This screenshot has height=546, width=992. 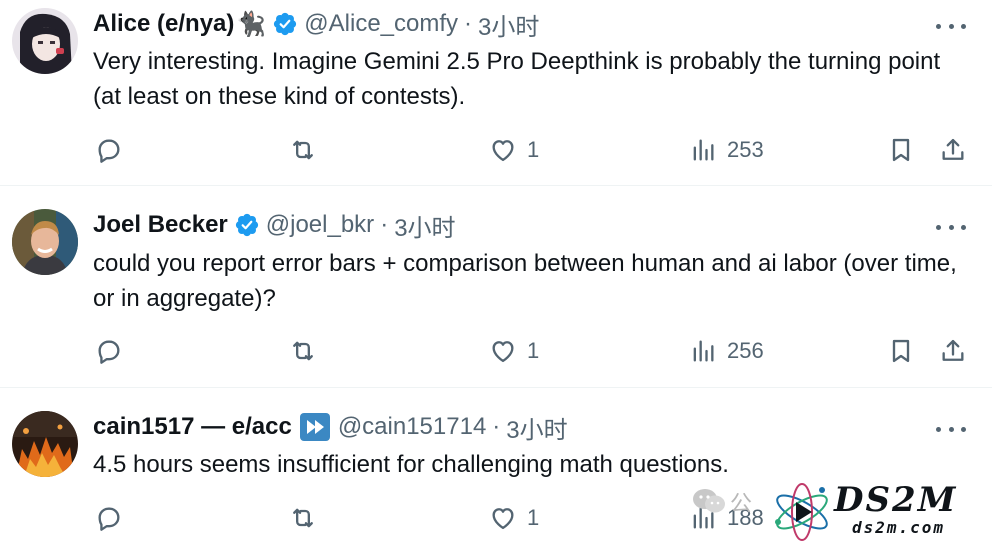 I want to click on watermark-overlay: 公 DS2M ds2m.com, so click(x=841, y=513).